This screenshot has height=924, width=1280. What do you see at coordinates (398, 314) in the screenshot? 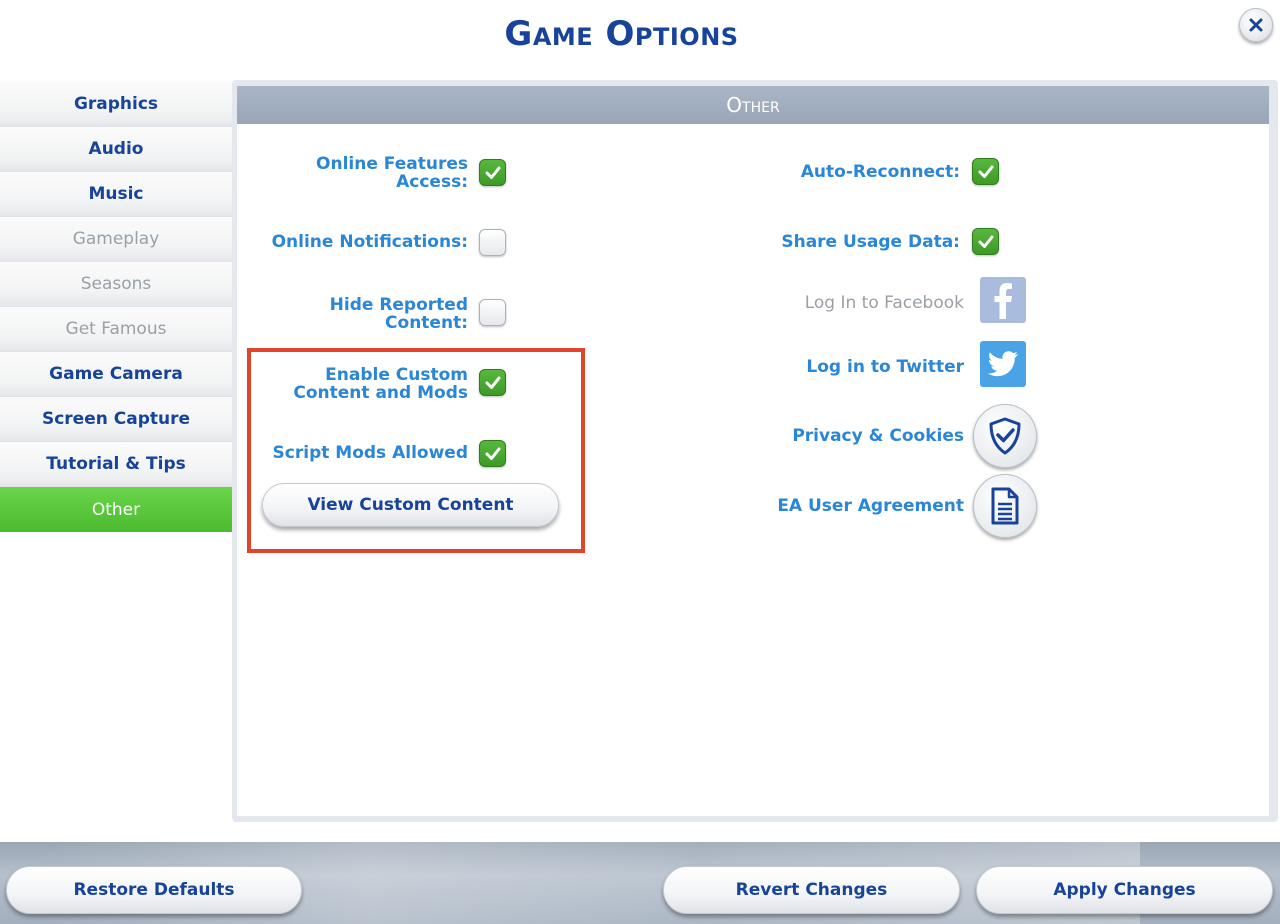
I see `hide-reported-label: Hide Reported Content:` at bounding box center [398, 314].